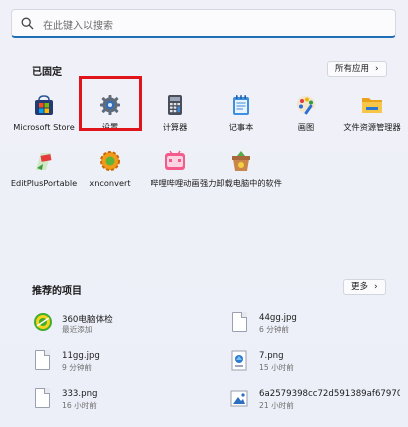  I want to click on all-apps-button: 所有应用 ›, so click(357, 69).